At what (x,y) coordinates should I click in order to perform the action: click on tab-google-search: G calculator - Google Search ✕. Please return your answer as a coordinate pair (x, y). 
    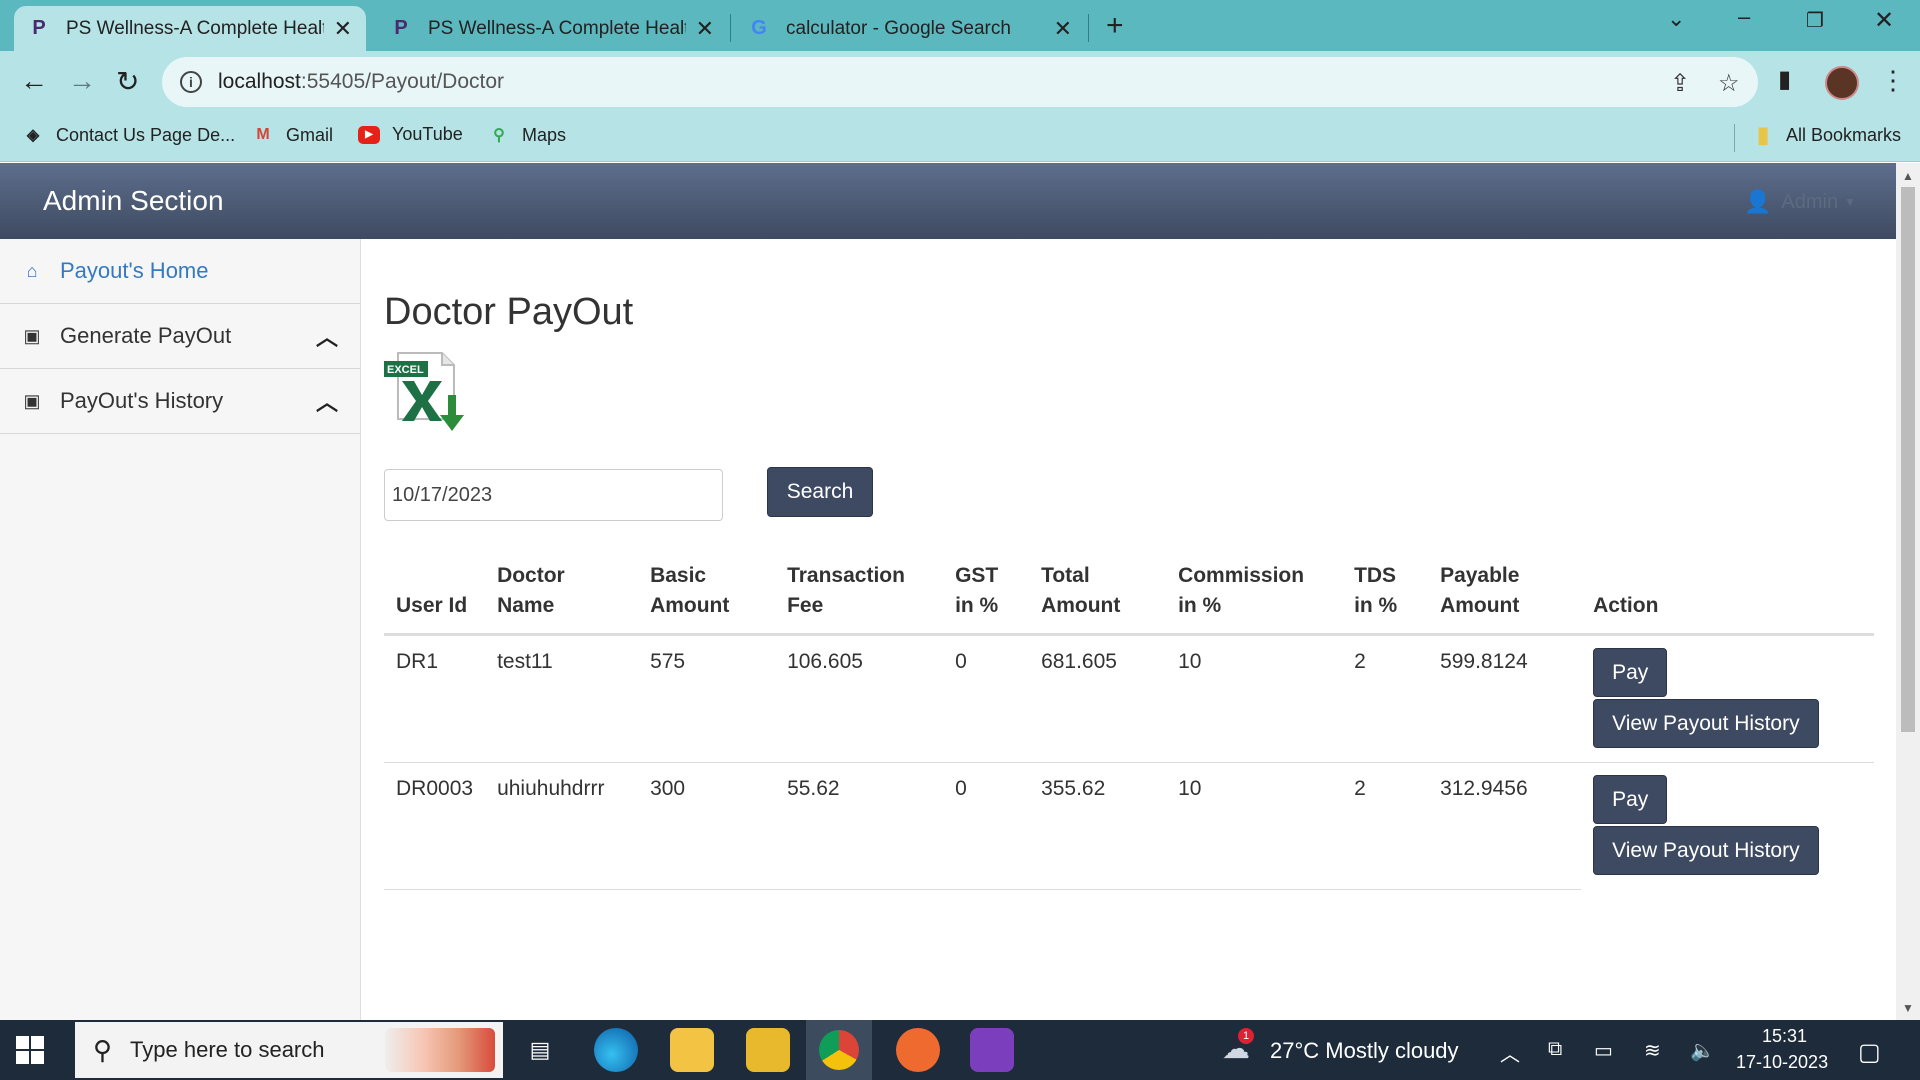
    Looking at the image, I should click on (910, 28).